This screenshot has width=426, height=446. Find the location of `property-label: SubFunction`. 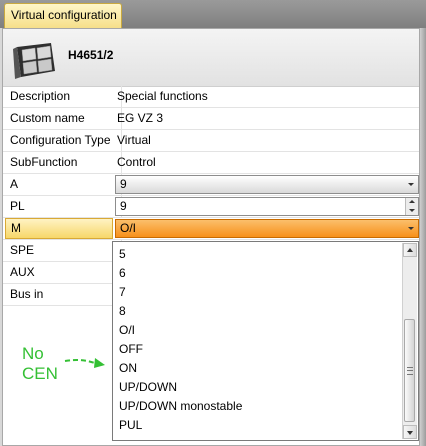

property-label: SubFunction is located at coordinates (62, 162).